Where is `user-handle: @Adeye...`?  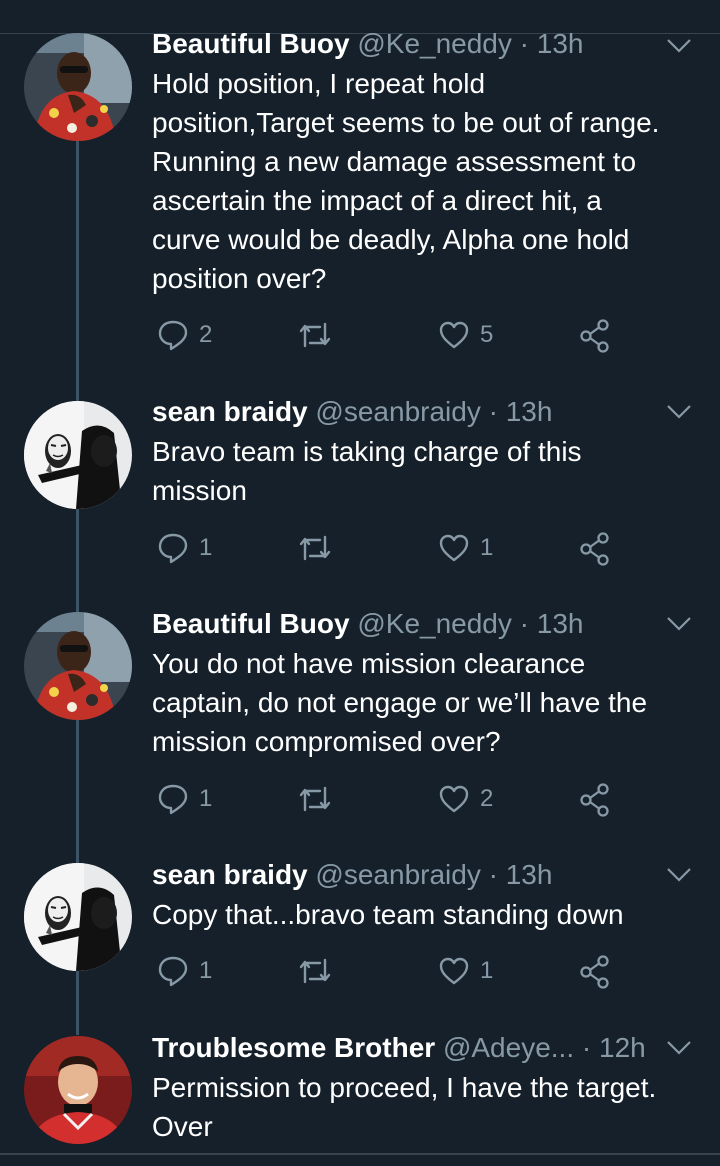
user-handle: @Adeye... is located at coordinates (508, 1047).